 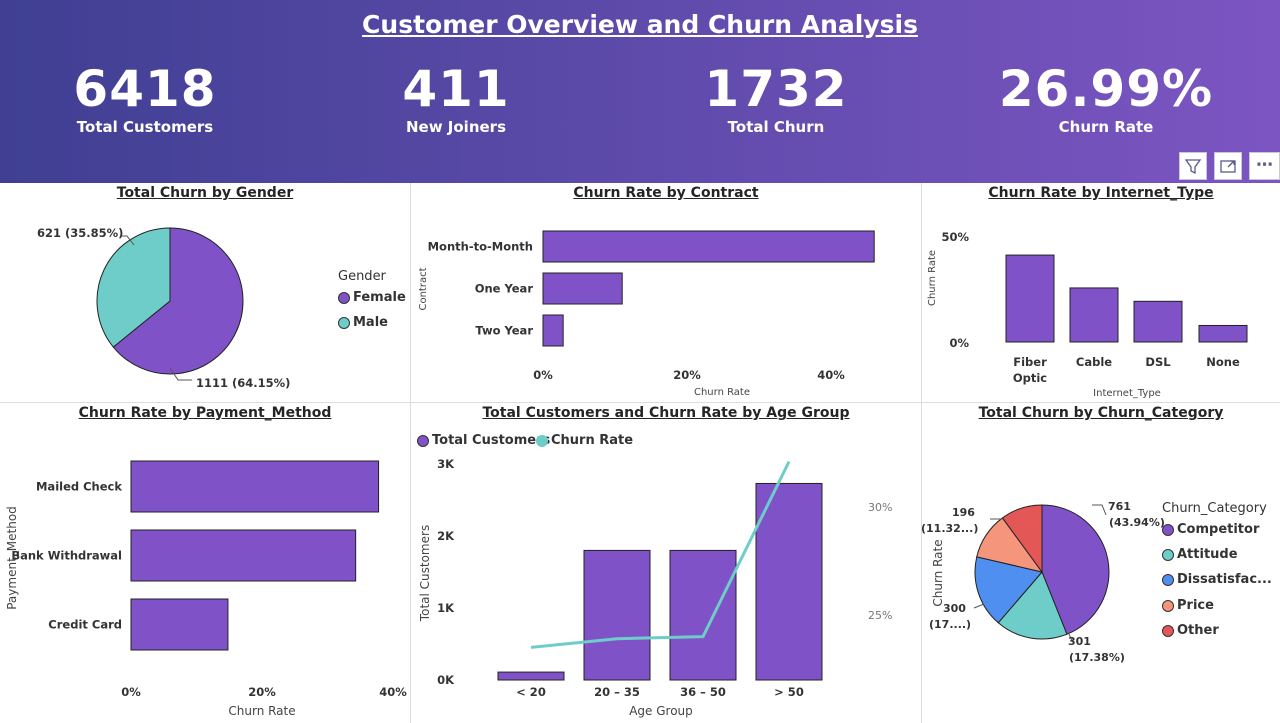 What do you see at coordinates (446, 536) in the screenshot?
I see `tick-label: 2K` at bounding box center [446, 536].